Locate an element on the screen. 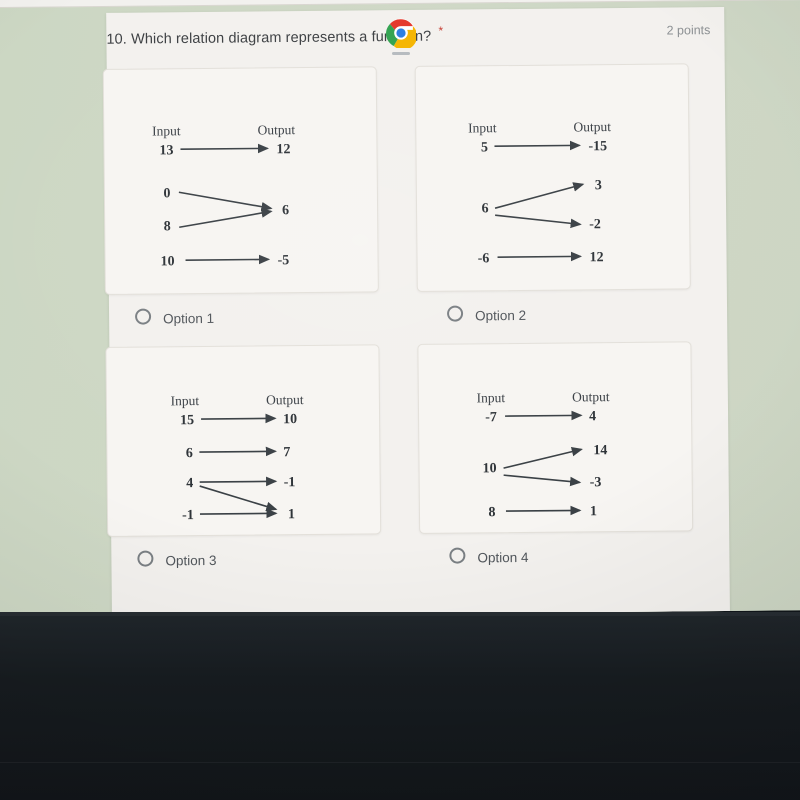 The image size is (800, 800). diagram-4-input-2: 8 is located at coordinates (491, 512).